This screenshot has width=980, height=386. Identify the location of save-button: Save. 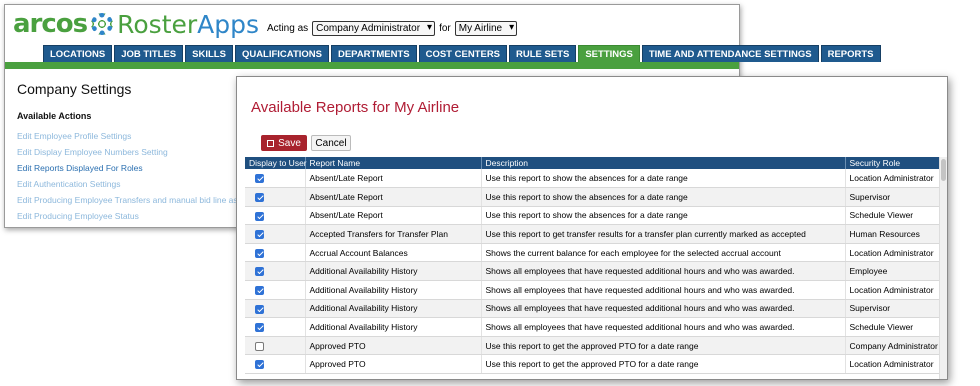
(284, 143).